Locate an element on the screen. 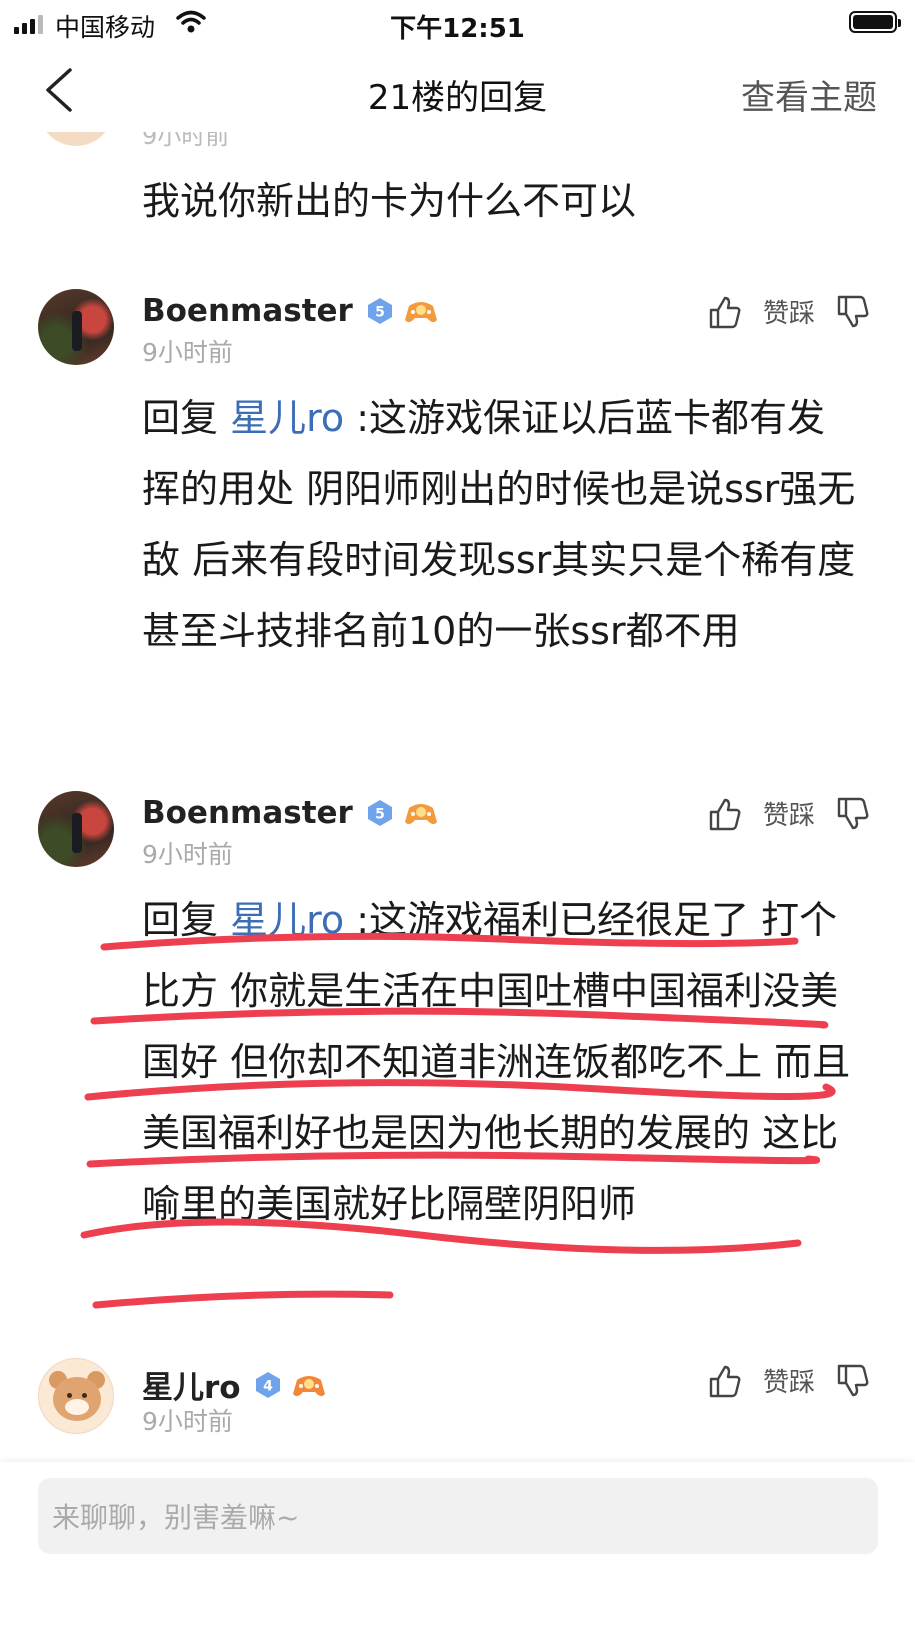 This screenshot has width=915, height=1627. status-time: 下午12:51 is located at coordinates (457, 29).